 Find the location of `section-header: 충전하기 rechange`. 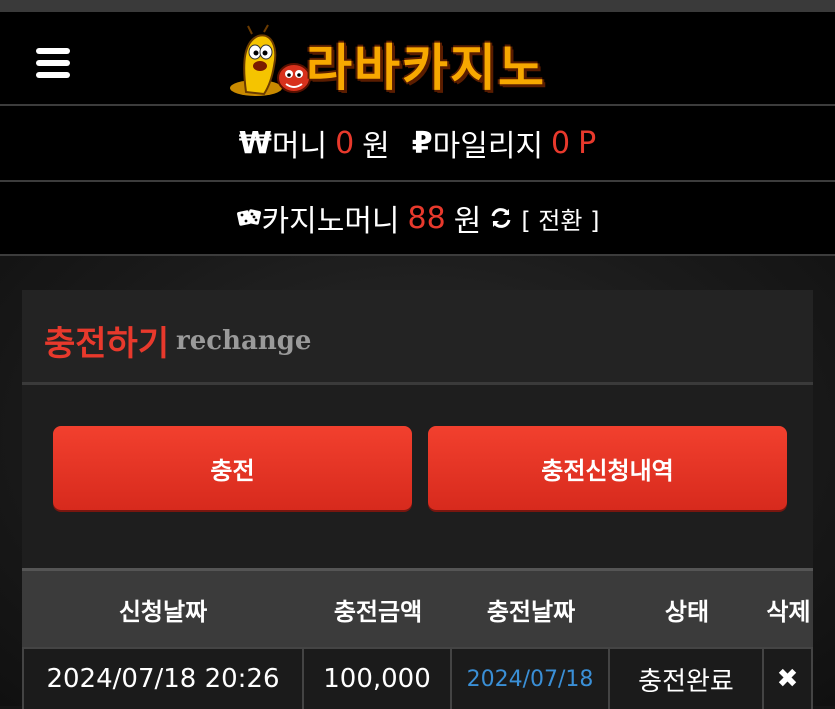

section-header: 충전하기 rechange is located at coordinates (417, 337).